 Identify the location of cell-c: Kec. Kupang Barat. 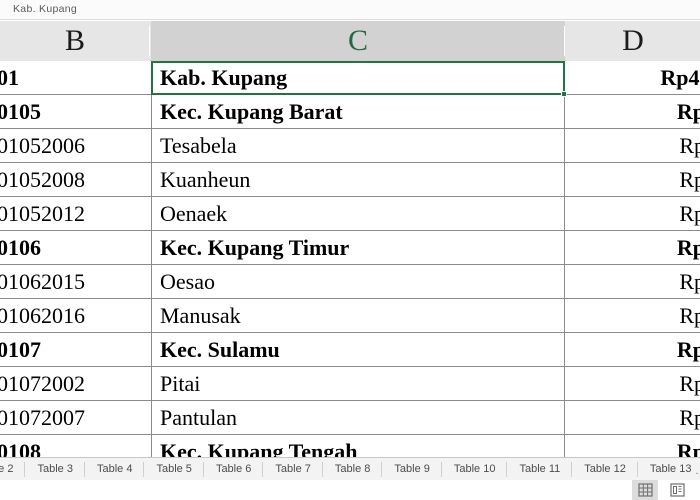
(358, 111).